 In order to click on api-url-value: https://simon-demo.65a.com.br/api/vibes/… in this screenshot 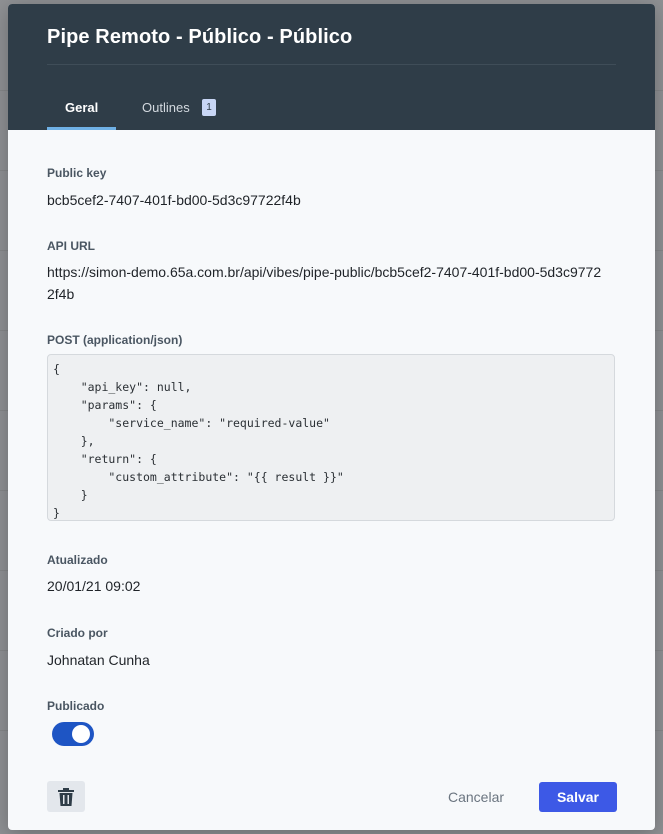, I will do `click(324, 283)`.